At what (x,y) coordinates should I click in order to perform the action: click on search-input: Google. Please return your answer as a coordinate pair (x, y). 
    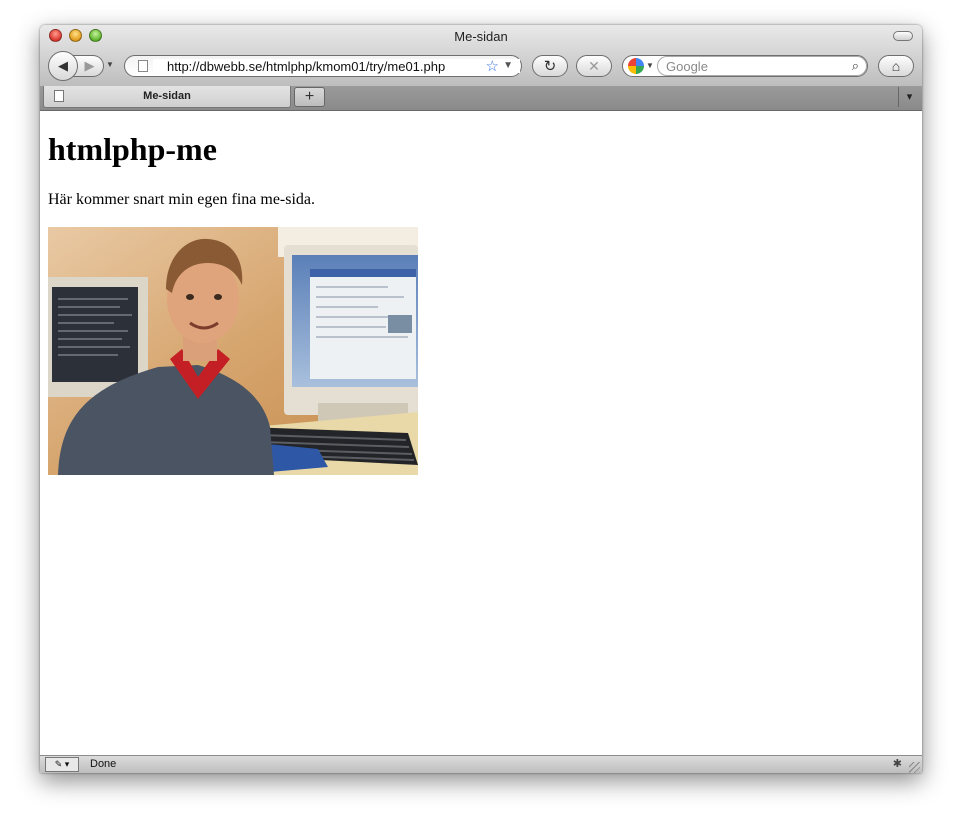
    Looking at the image, I should click on (762, 66).